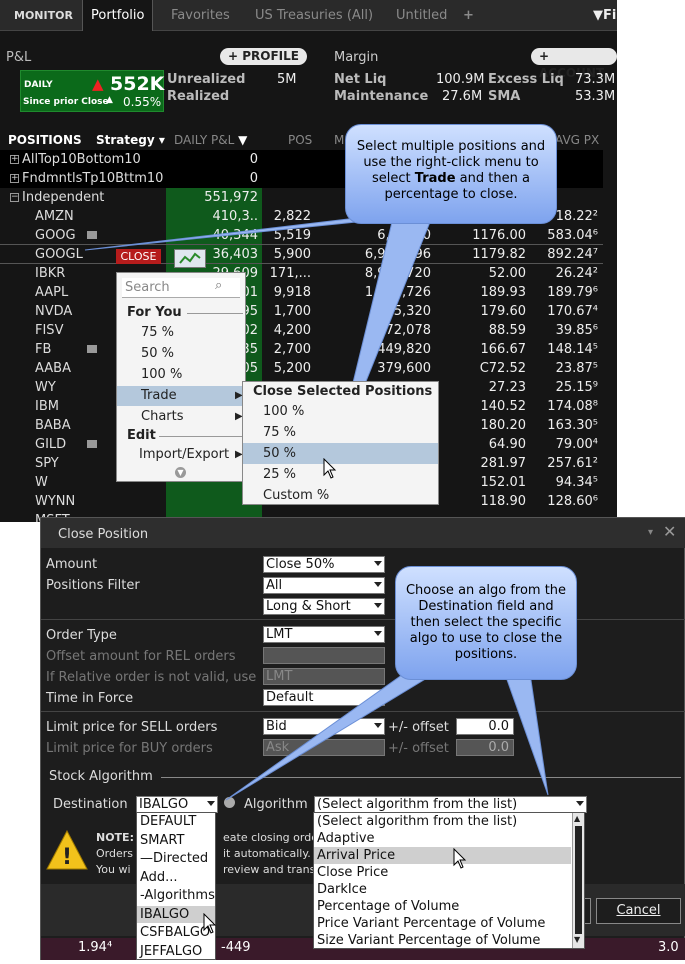 This screenshot has height=964, width=685. Describe the element at coordinates (442, 940) in the screenshot. I see `algorithm-option: Size Variant Percentage of Volume` at that location.